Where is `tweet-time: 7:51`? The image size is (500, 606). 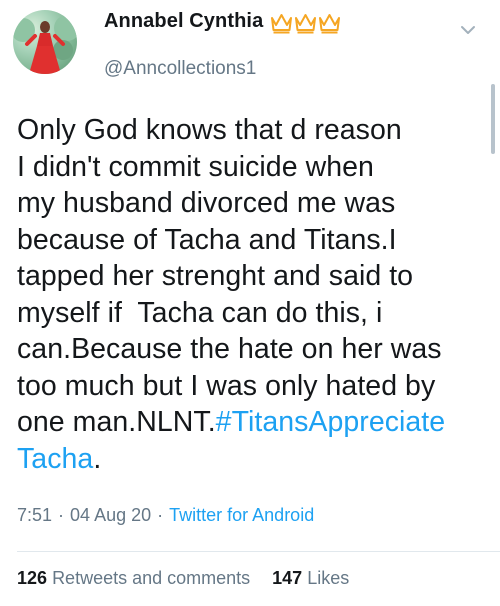
tweet-time: 7:51 is located at coordinates (34, 515).